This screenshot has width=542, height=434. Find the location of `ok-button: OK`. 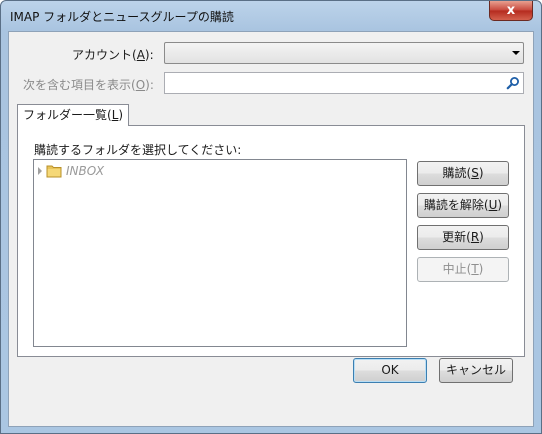

ok-button: OK is located at coordinates (390, 370).